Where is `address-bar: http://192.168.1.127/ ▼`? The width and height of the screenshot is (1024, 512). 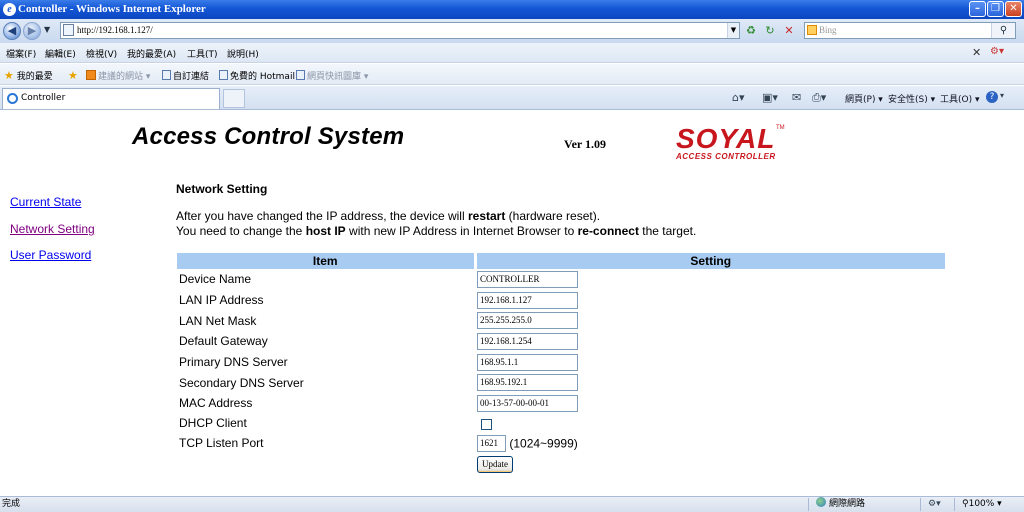 address-bar: http://192.168.1.127/ ▼ is located at coordinates (400, 30).